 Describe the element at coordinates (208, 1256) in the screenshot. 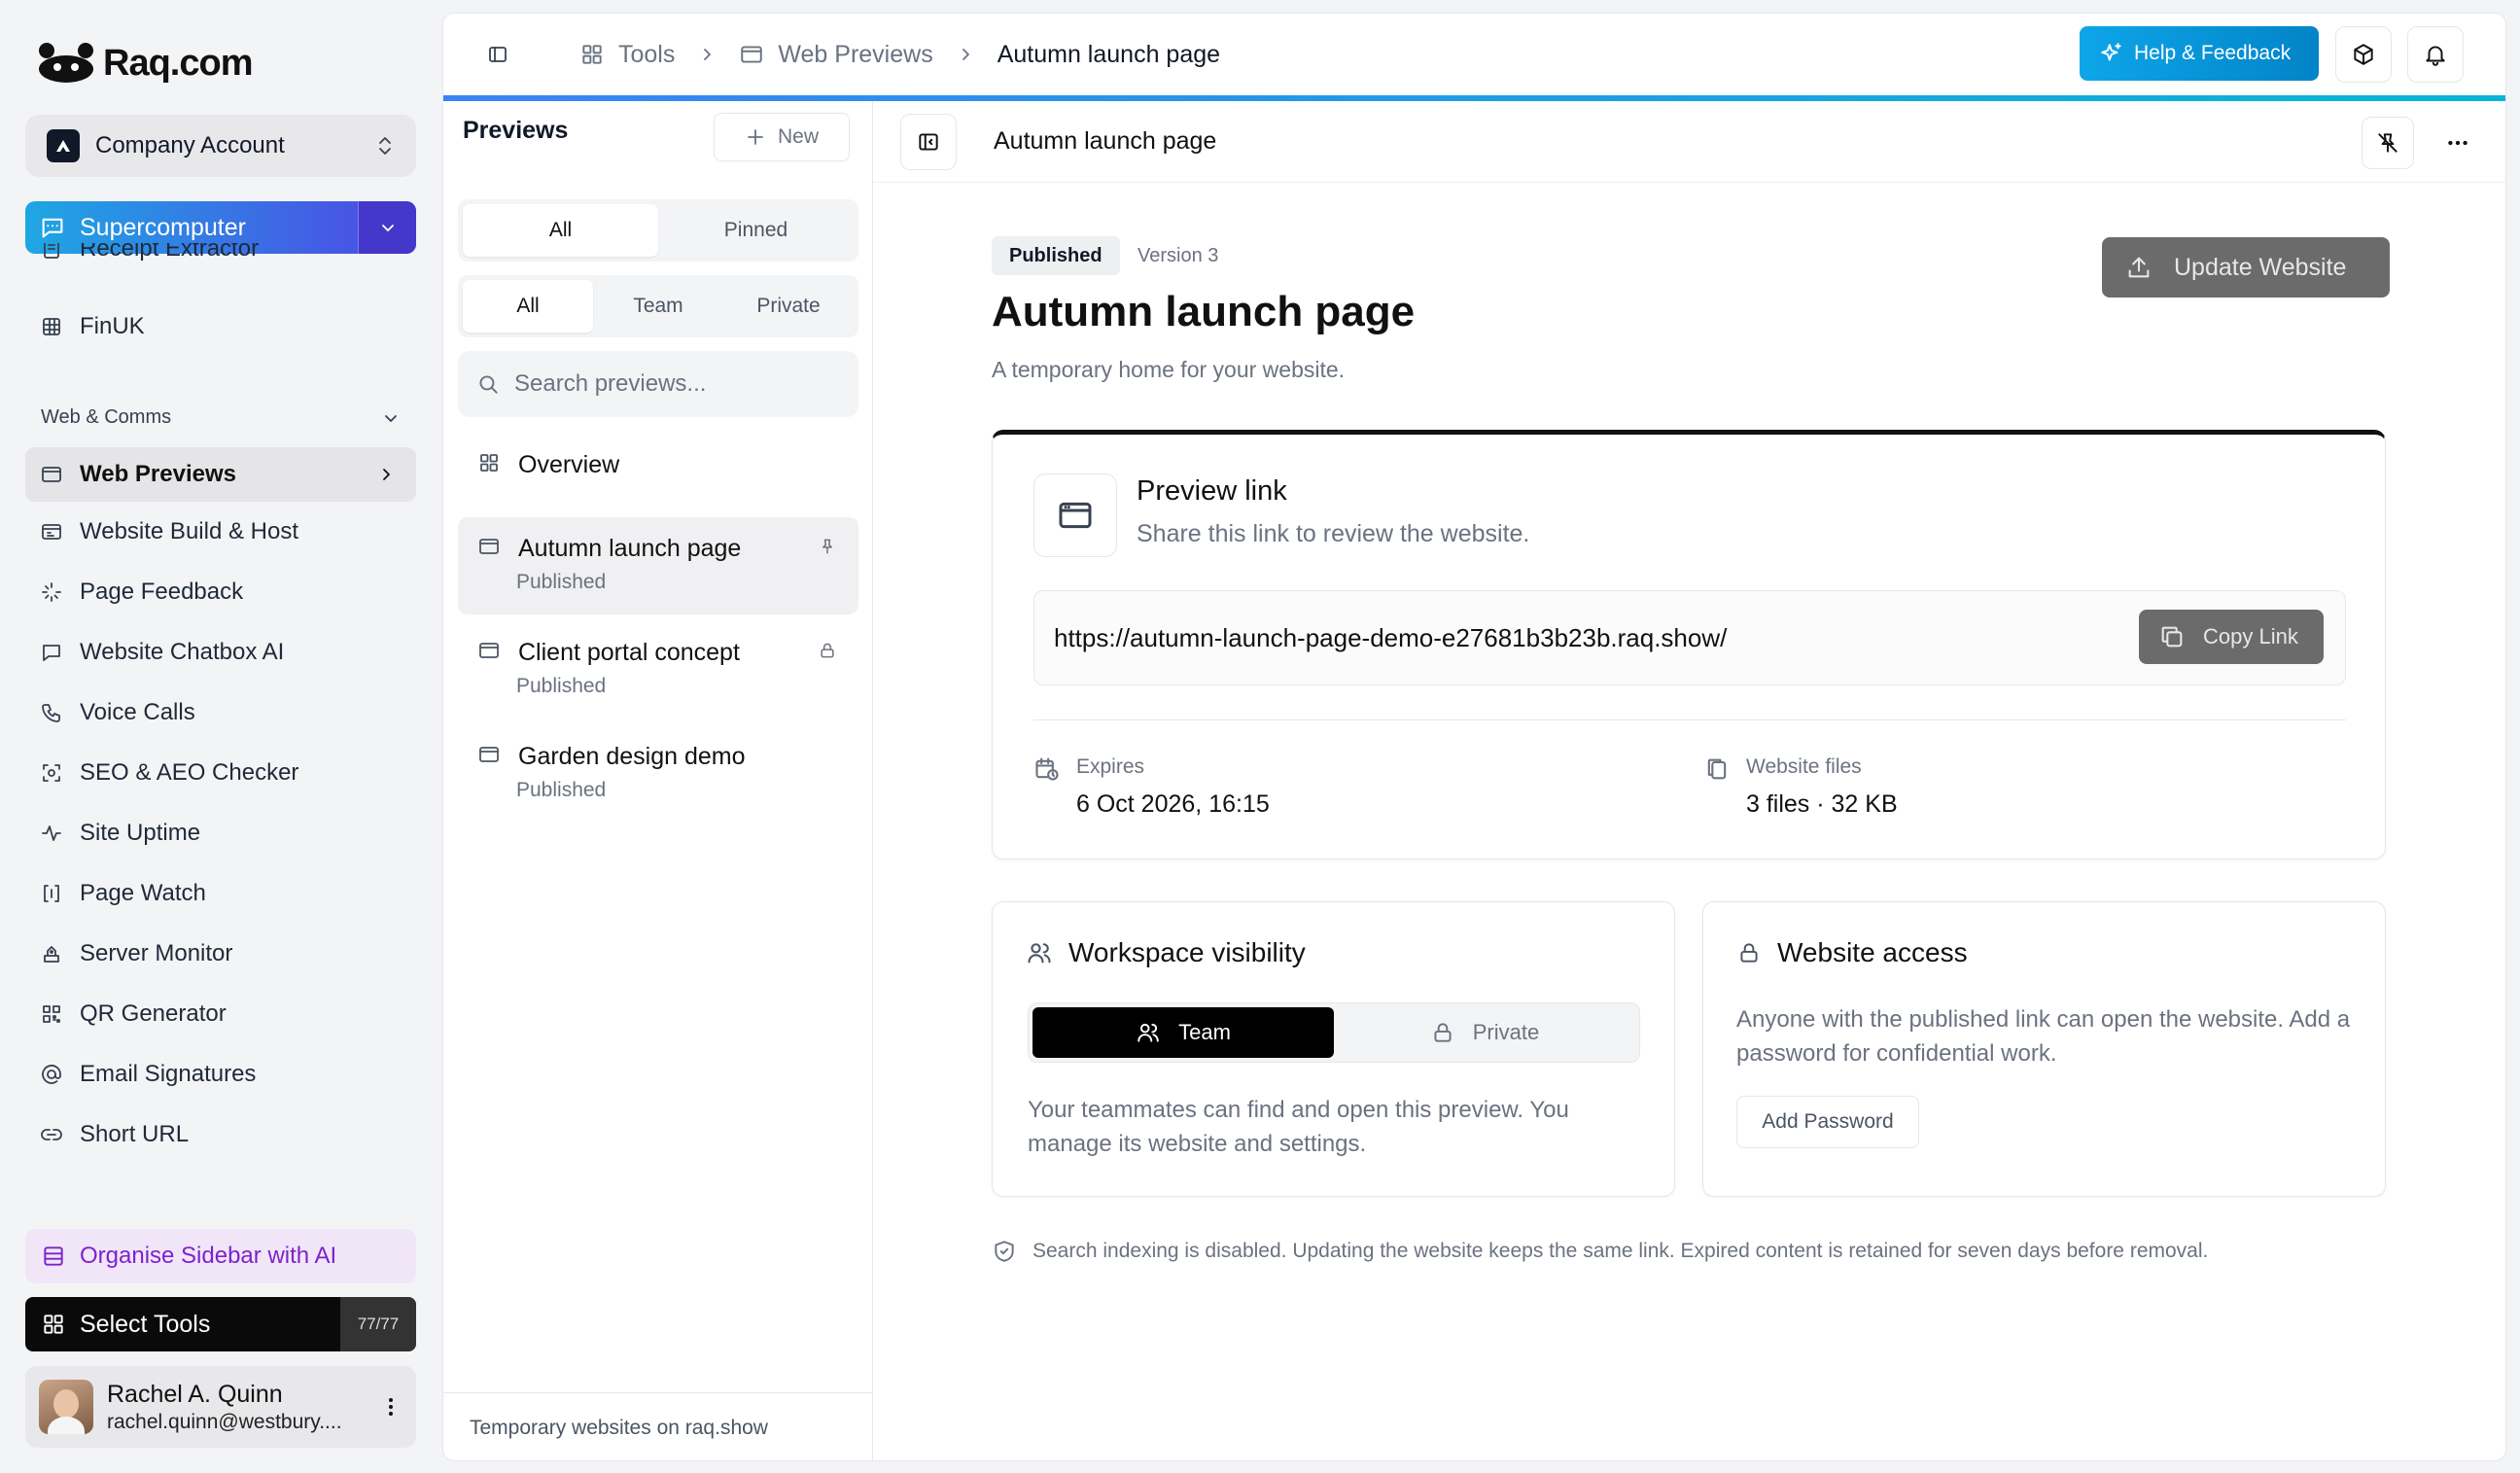

I see `organise-label: Organise Sidebar with AI` at that location.